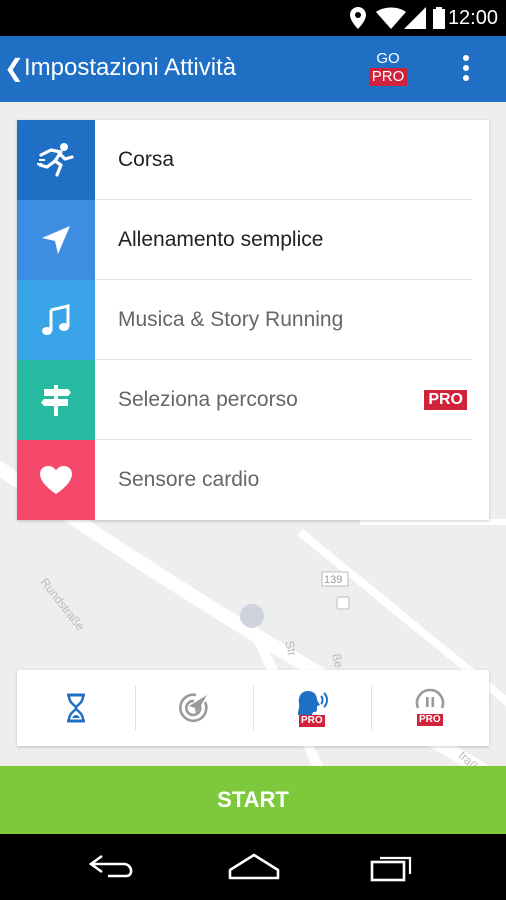  I want to click on overflow-menu-icon, so click(466, 70).